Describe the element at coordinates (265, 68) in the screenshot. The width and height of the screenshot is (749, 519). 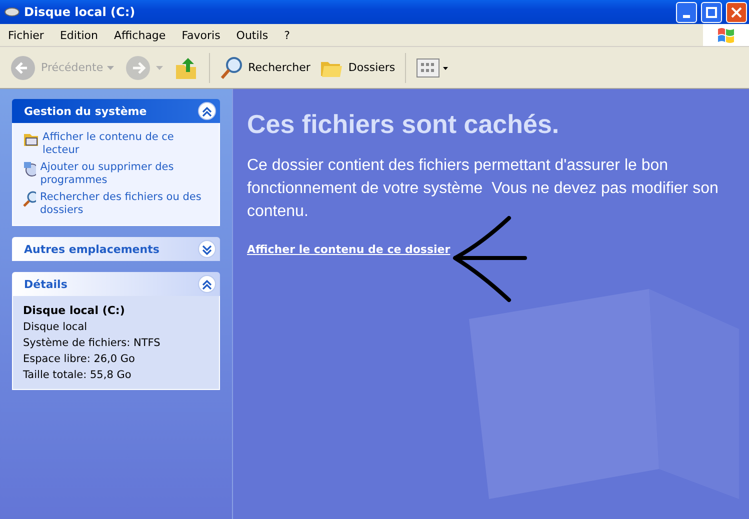
I see `search-button: Rechercher` at that location.